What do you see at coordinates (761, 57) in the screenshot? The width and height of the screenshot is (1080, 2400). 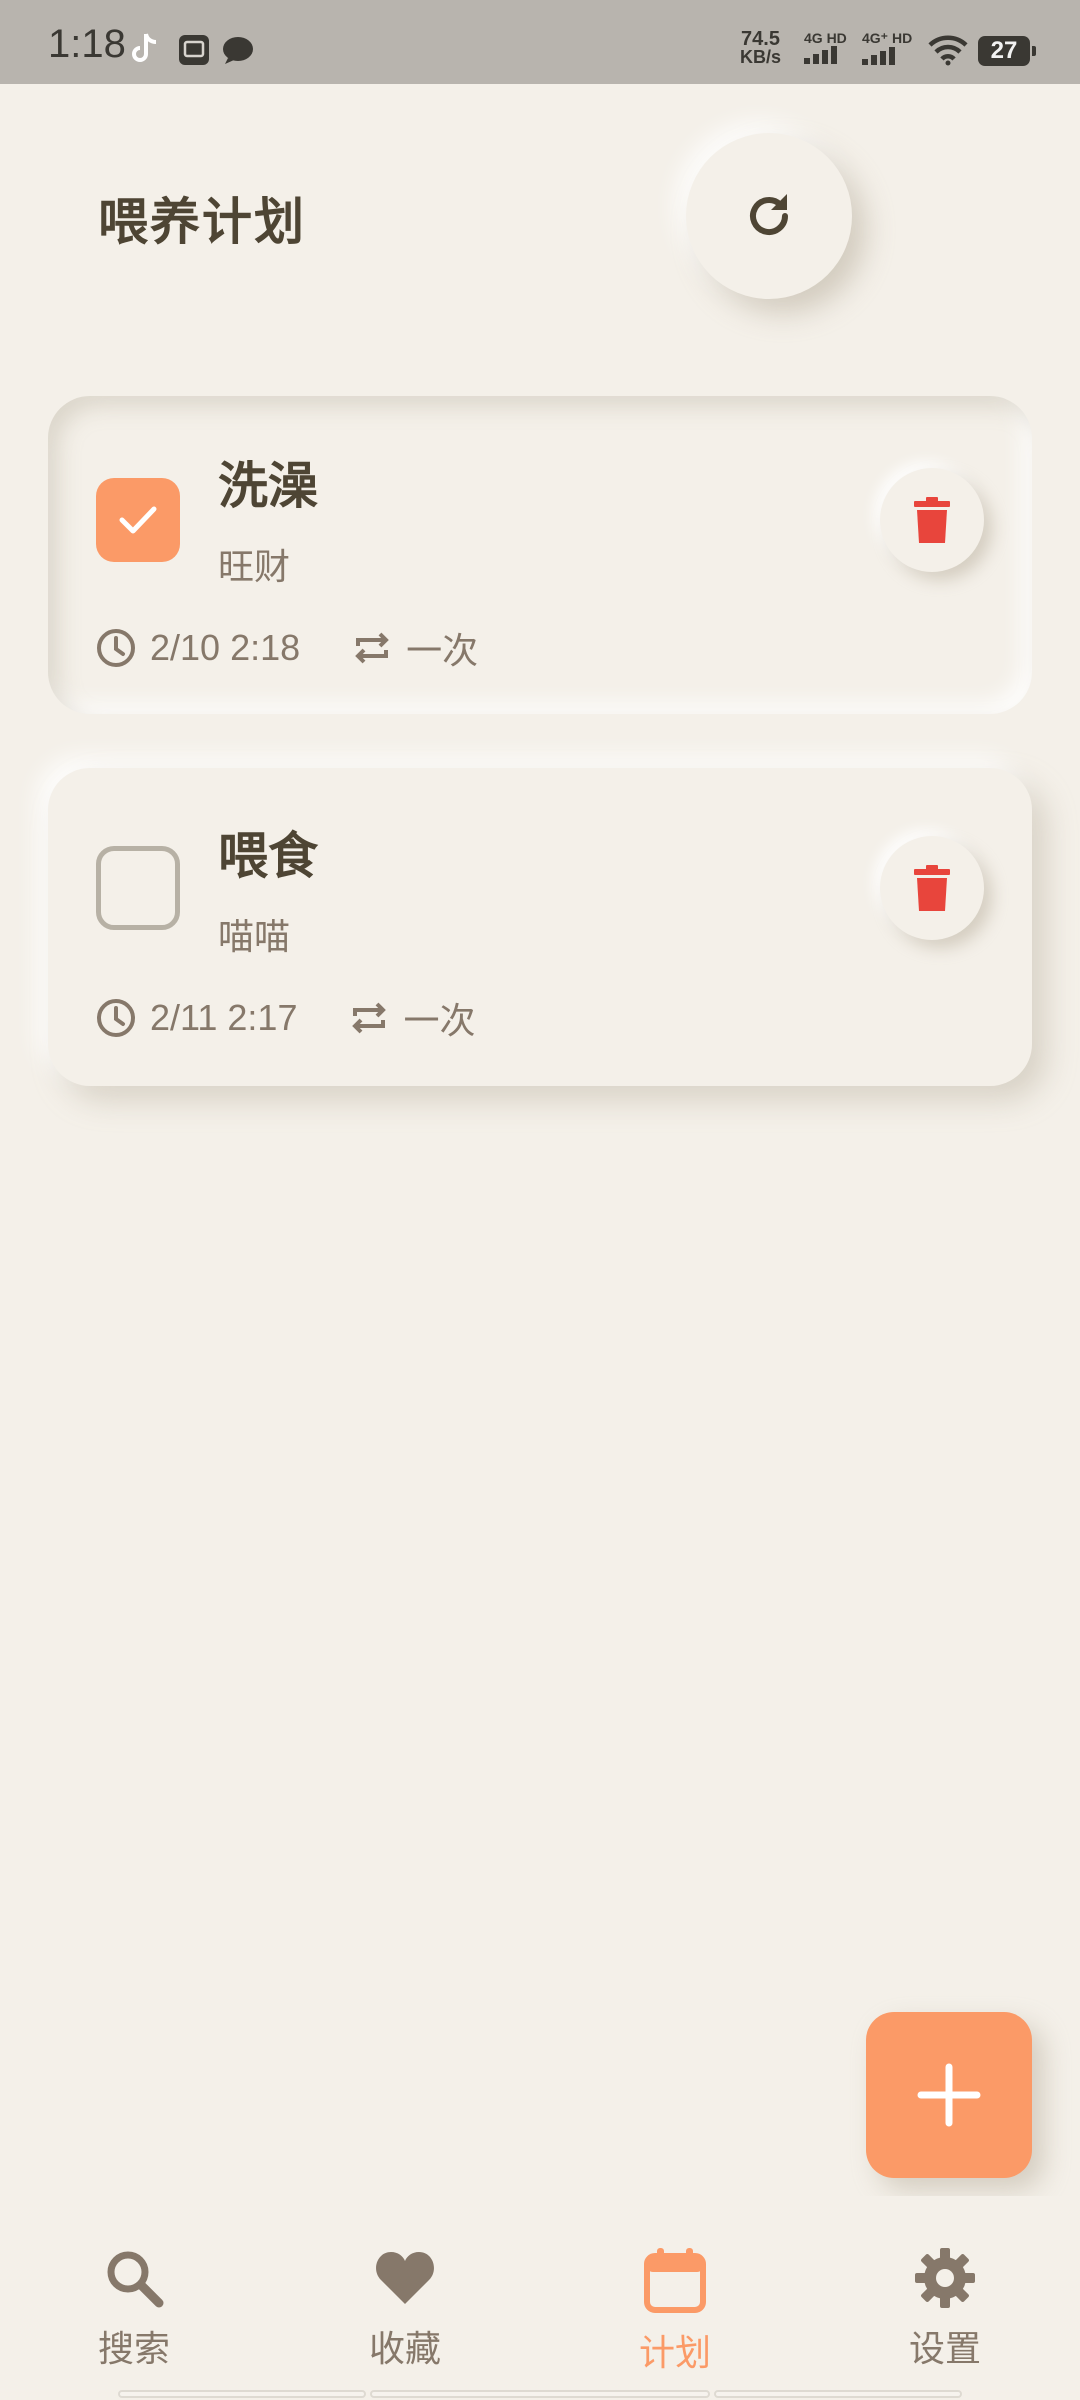 I see `network-speed-unit: KB/s` at bounding box center [761, 57].